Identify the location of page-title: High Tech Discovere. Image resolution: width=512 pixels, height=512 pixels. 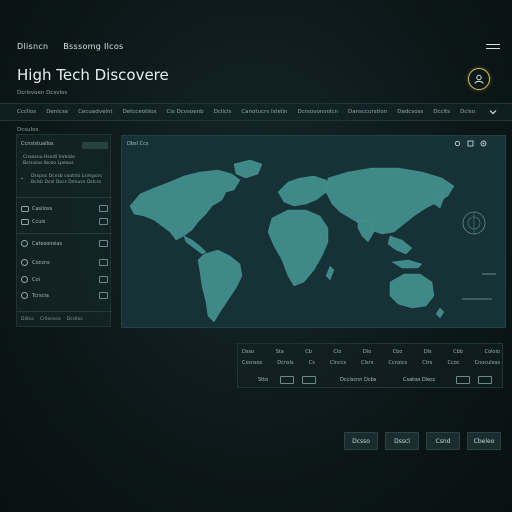
(93, 75).